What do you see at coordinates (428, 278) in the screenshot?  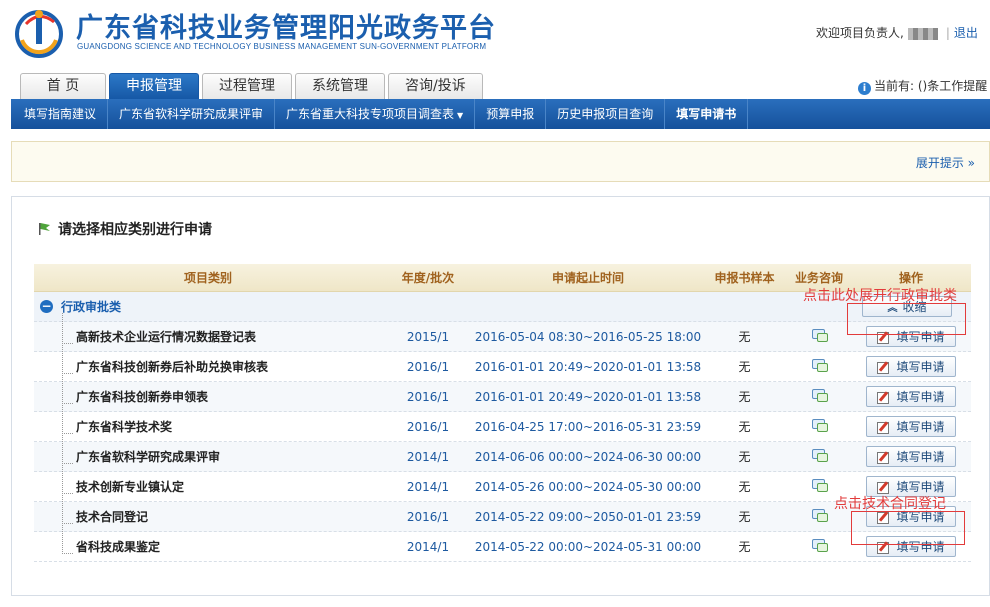 I see `col-batch: 年度/批次` at bounding box center [428, 278].